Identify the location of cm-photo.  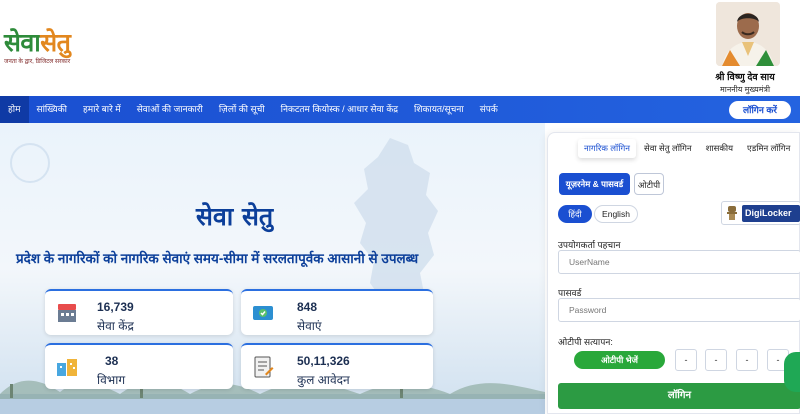
(748, 34).